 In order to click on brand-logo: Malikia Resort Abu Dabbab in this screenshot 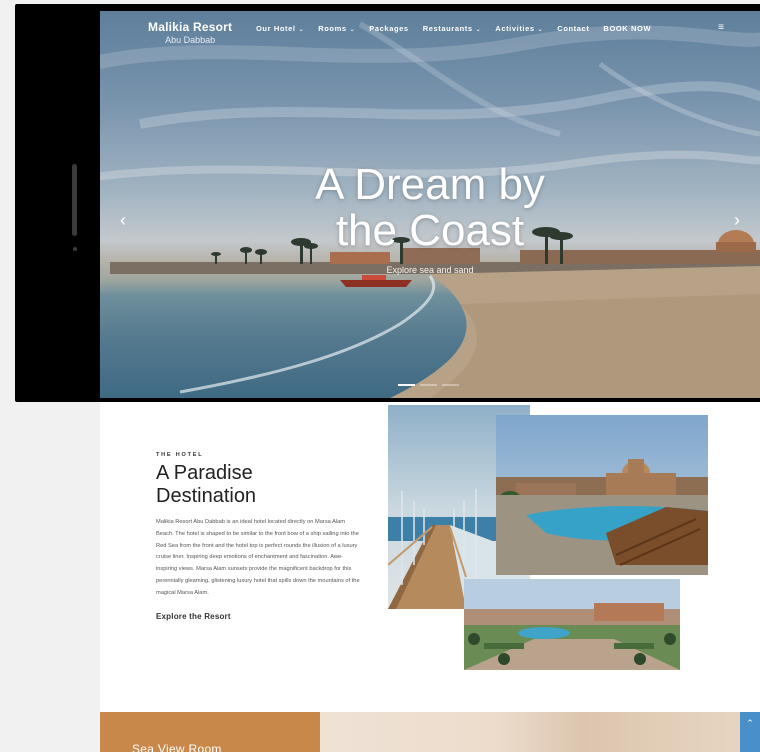, I will do `click(190, 32)`.